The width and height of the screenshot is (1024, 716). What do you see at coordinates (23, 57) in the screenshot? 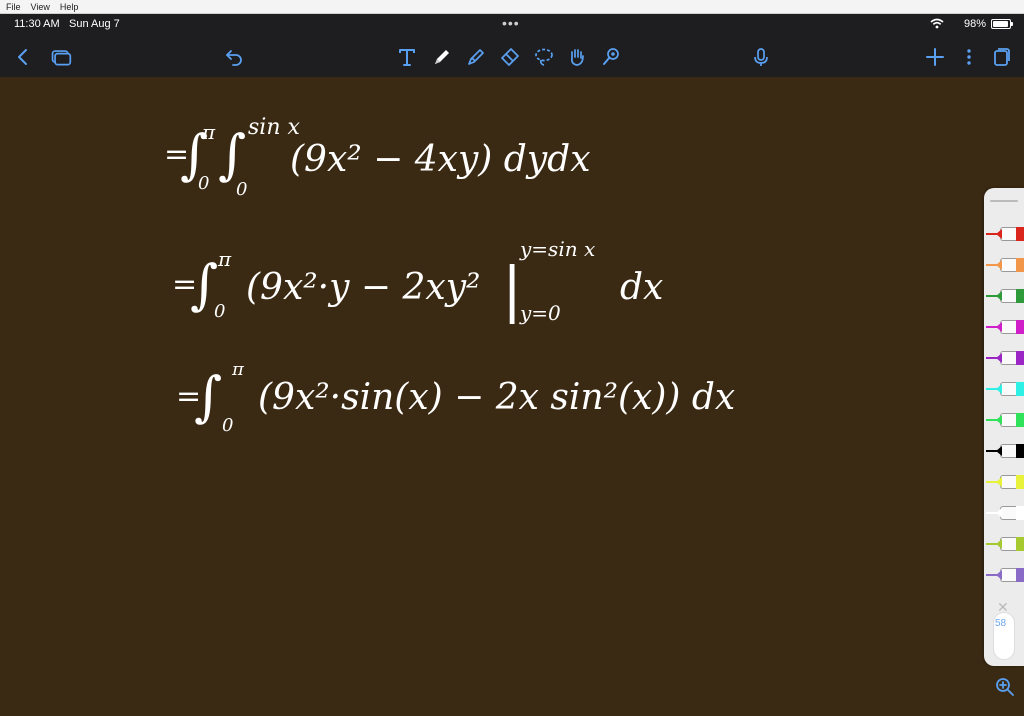
I see `back-icon` at bounding box center [23, 57].